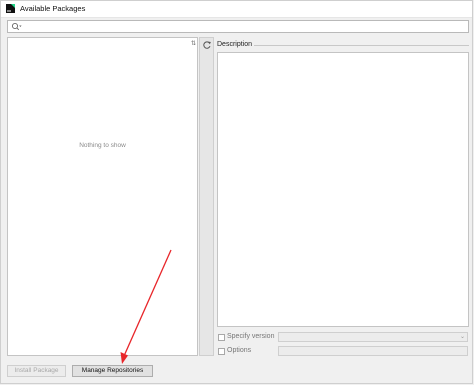  What do you see at coordinates (236, 9) in the screenshot?
I see `title-bar: Available Packages` at bounding box center [236, 9].